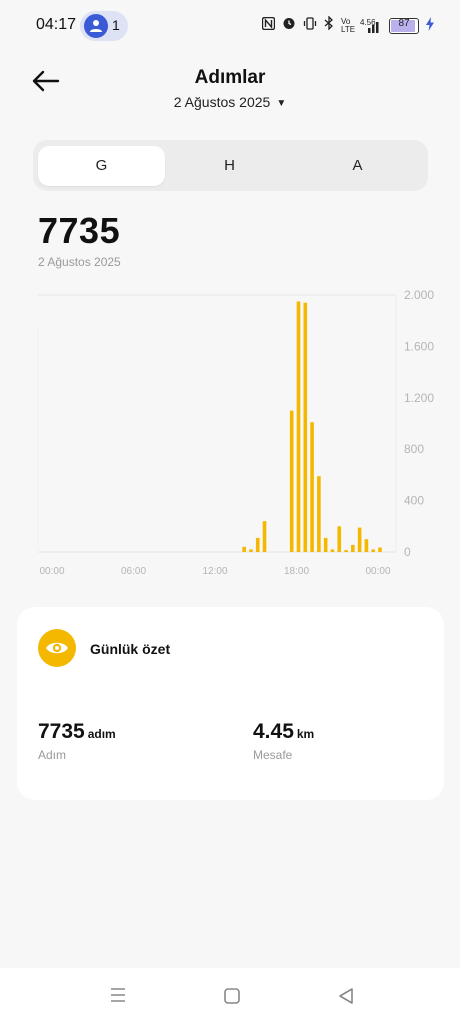 The width and height of the screenshot is (460, 1024). What do you see at coordinates (96, 26) in the screenshot?
I see `hotspot-icon` at bounding box center [96, 26].